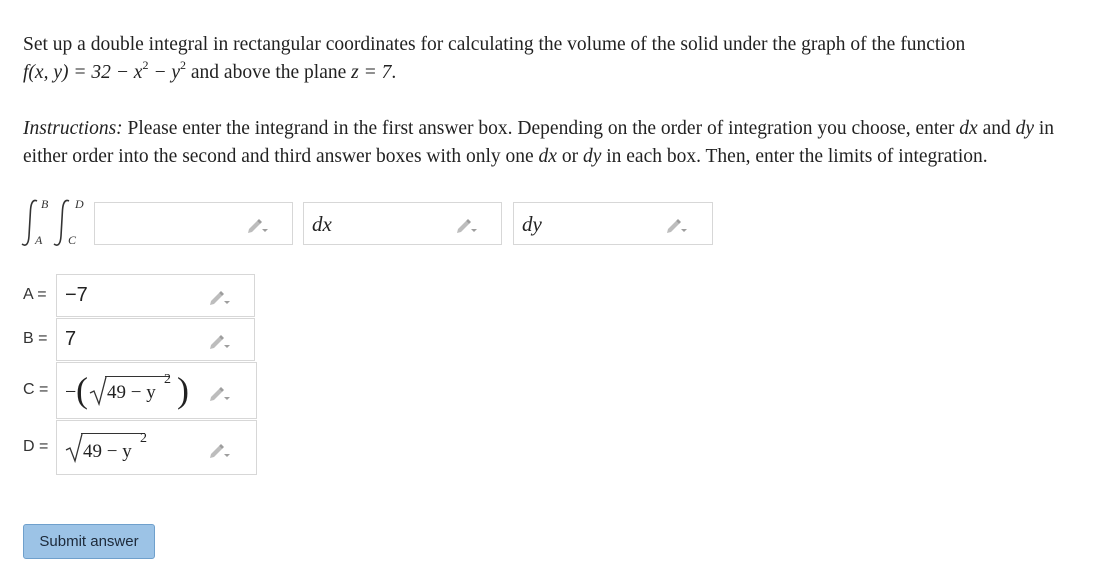 This screenshot has height=573, width=1107. I want to click on inner-lower-limit: C, so click(72, 240).